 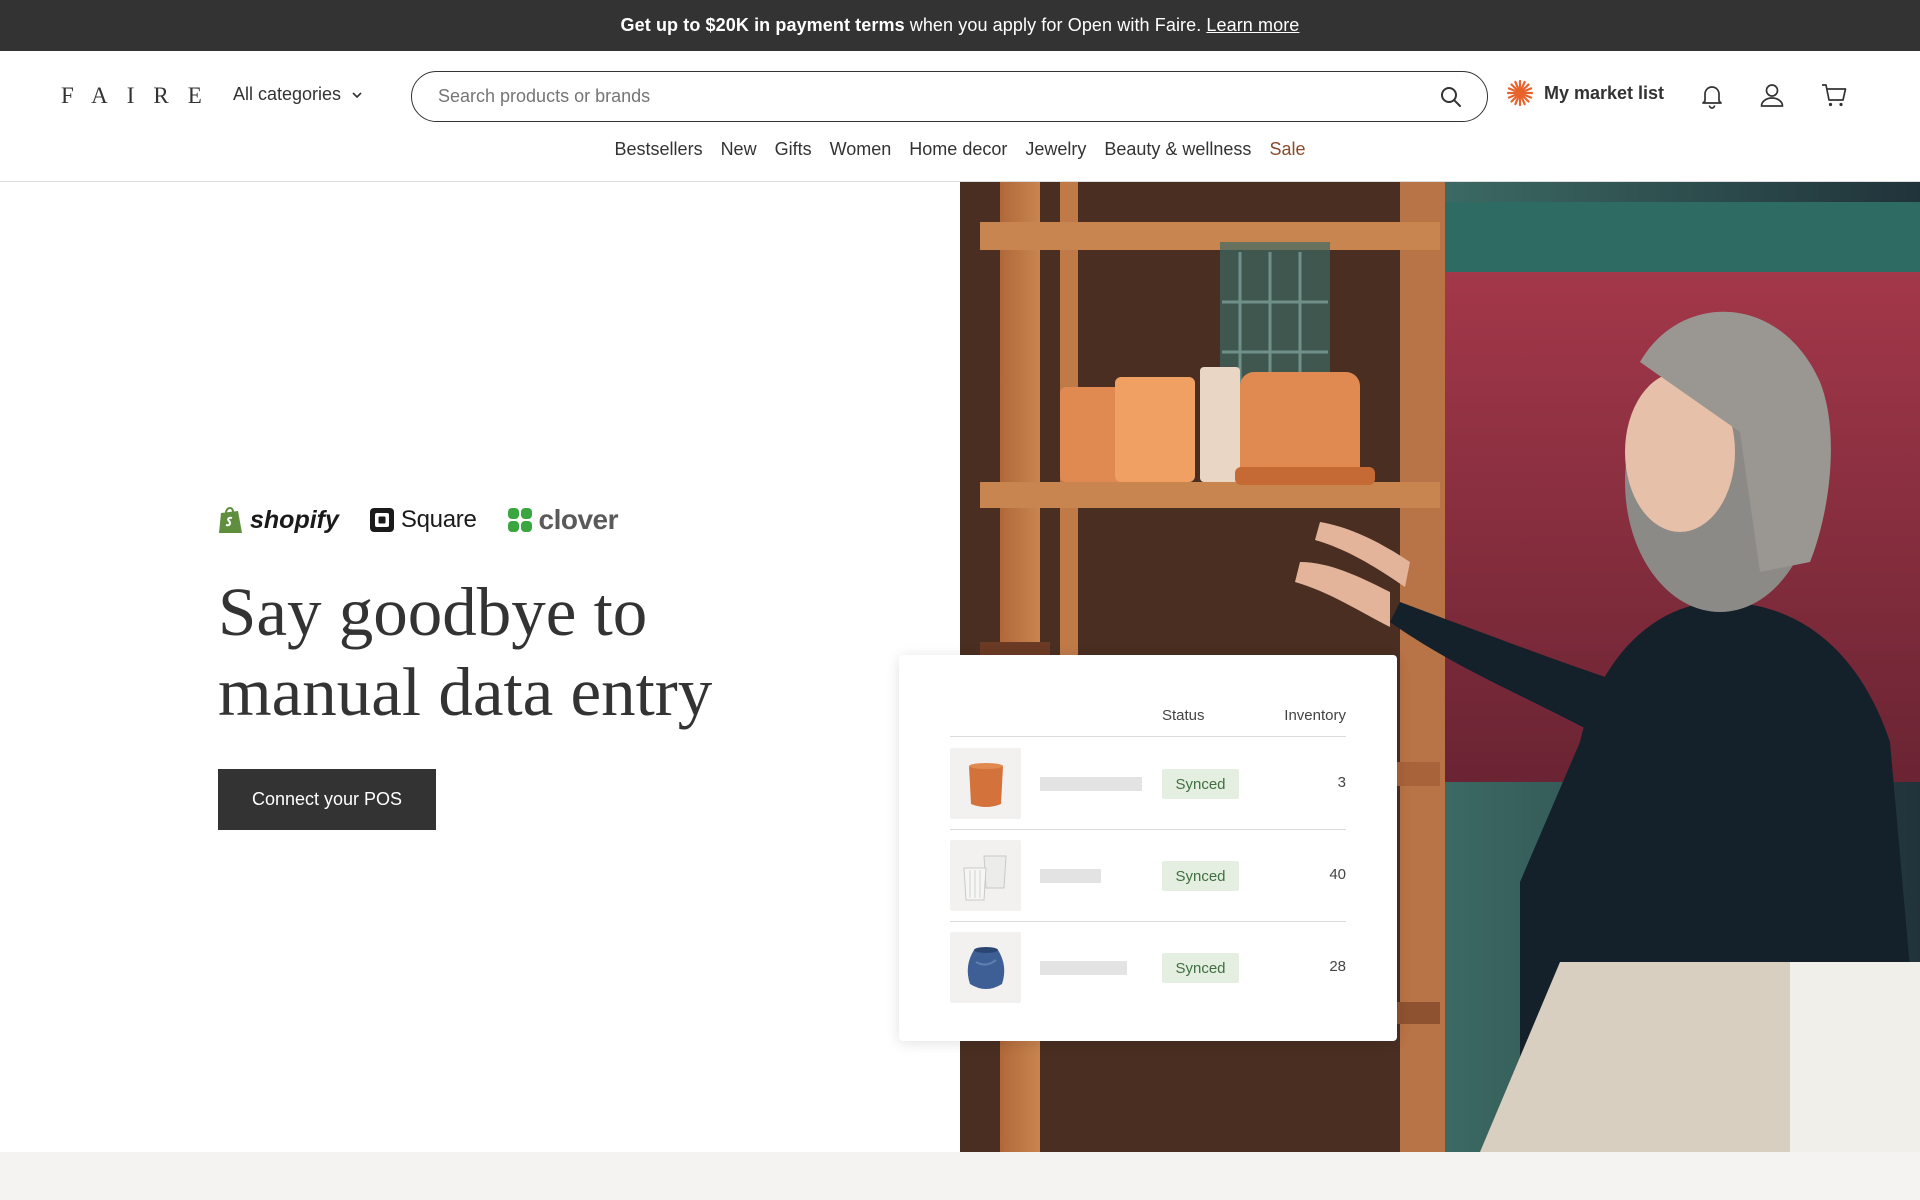 What do you see at coordinates (739, 149) in the screenshot?
I see `nav-new: New` at bounding box center [739, 149].